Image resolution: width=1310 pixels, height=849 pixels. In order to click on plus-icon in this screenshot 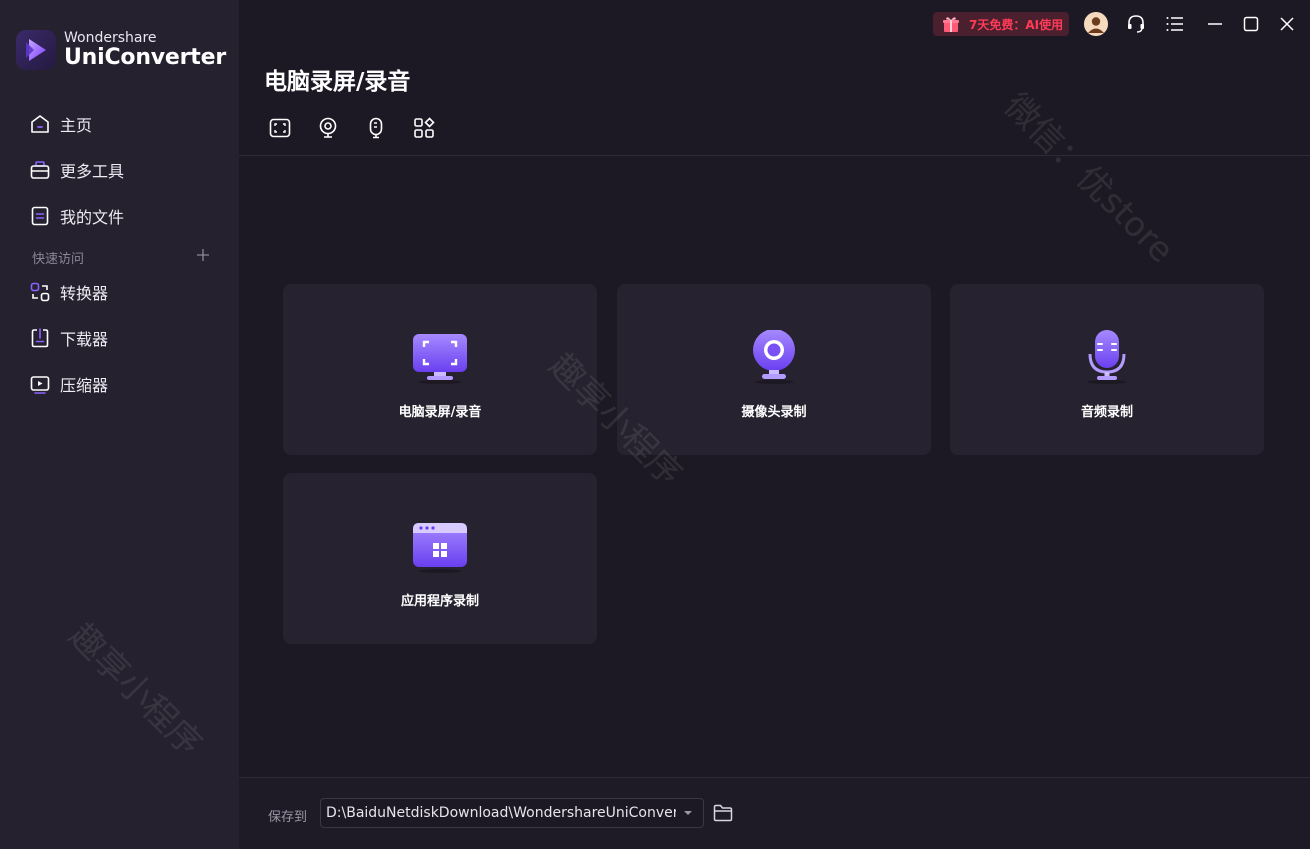, I will do `click(203, 255)`.